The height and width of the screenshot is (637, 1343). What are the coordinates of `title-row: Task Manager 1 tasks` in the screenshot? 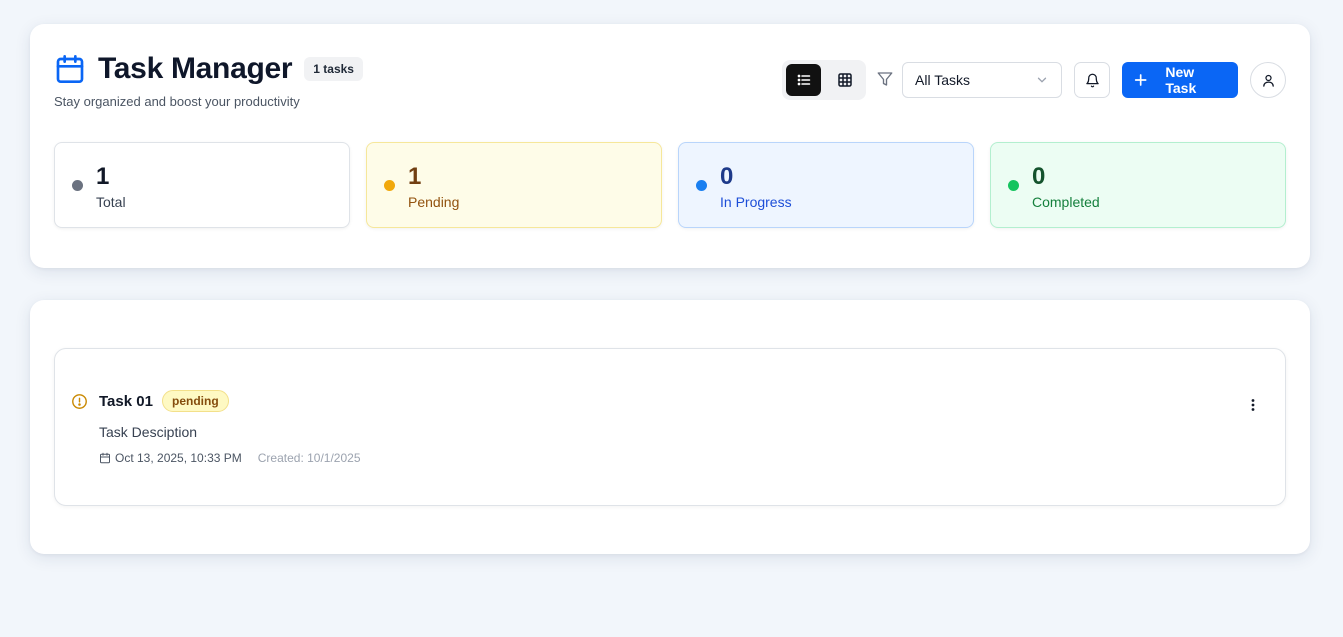 It's located at (208, 69).